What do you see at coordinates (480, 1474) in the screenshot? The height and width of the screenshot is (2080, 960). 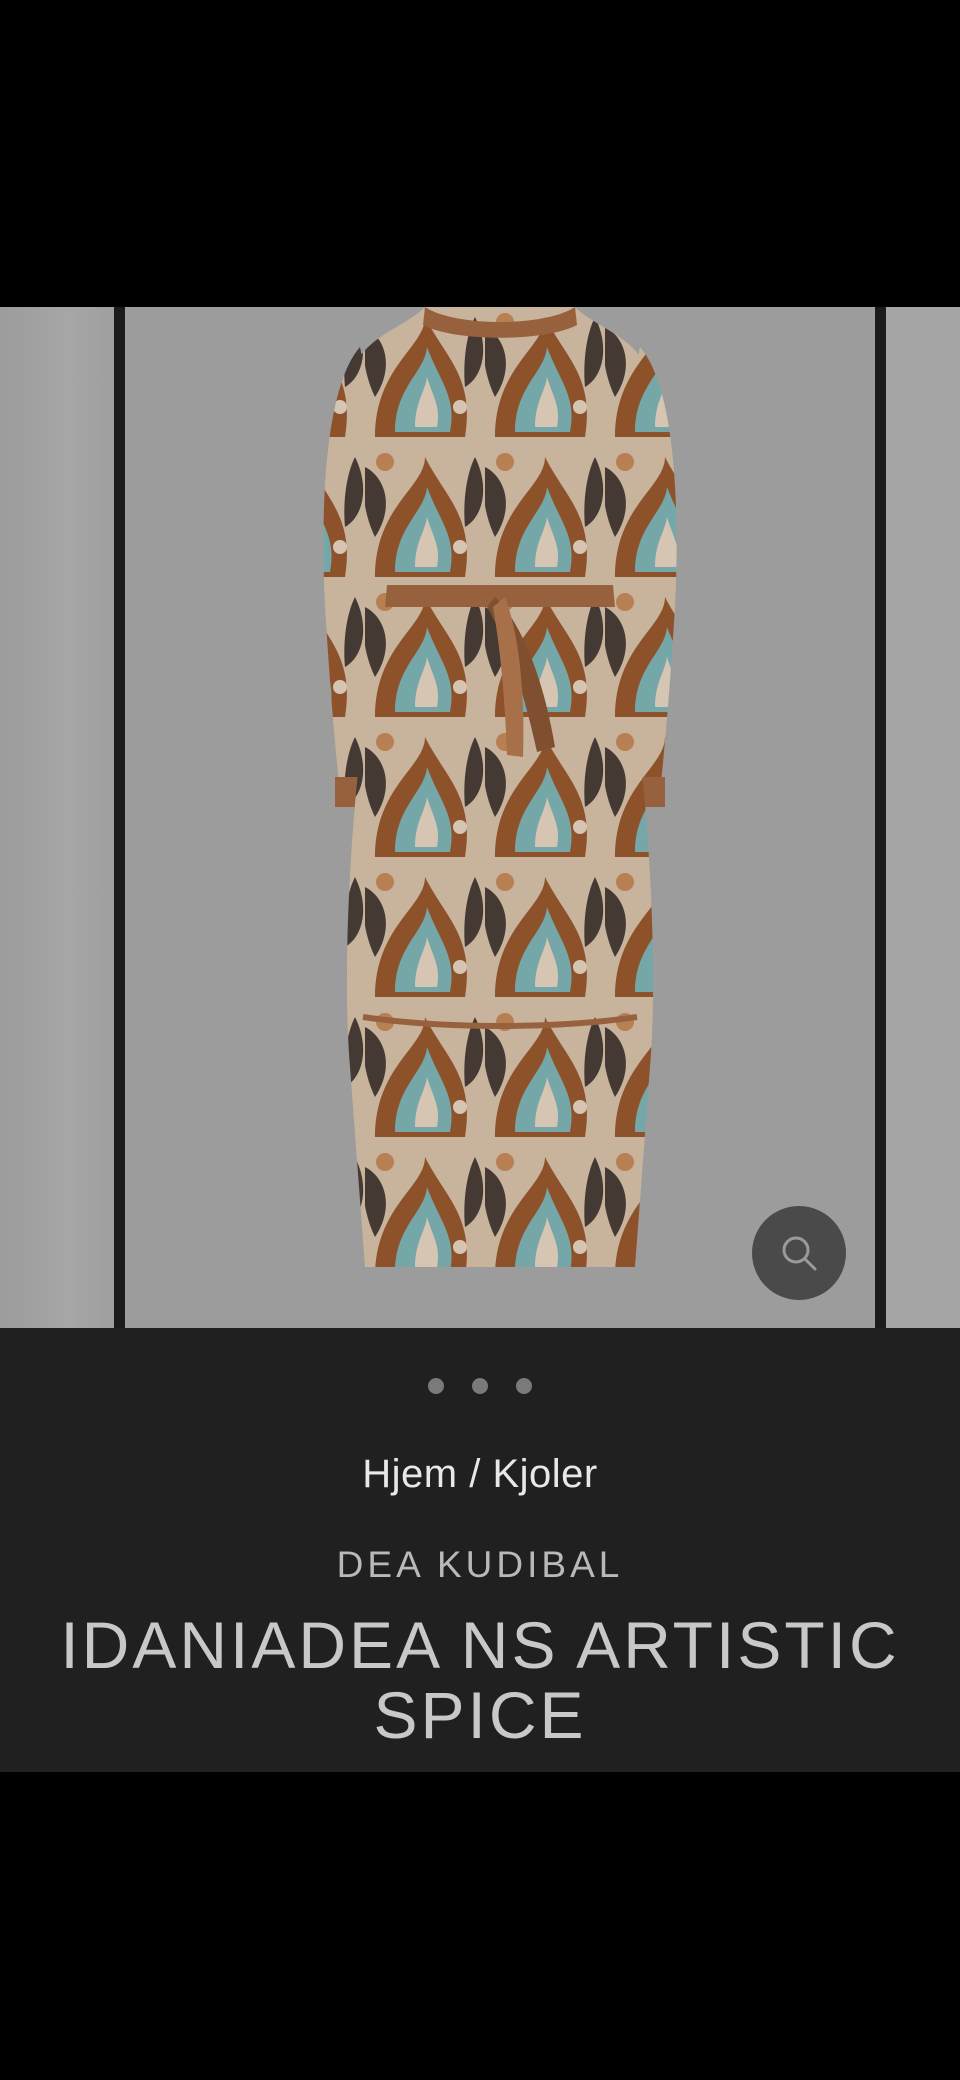 I see `breadcrumb: Hjem / Kjoler` at bounding box center [480, 1474].